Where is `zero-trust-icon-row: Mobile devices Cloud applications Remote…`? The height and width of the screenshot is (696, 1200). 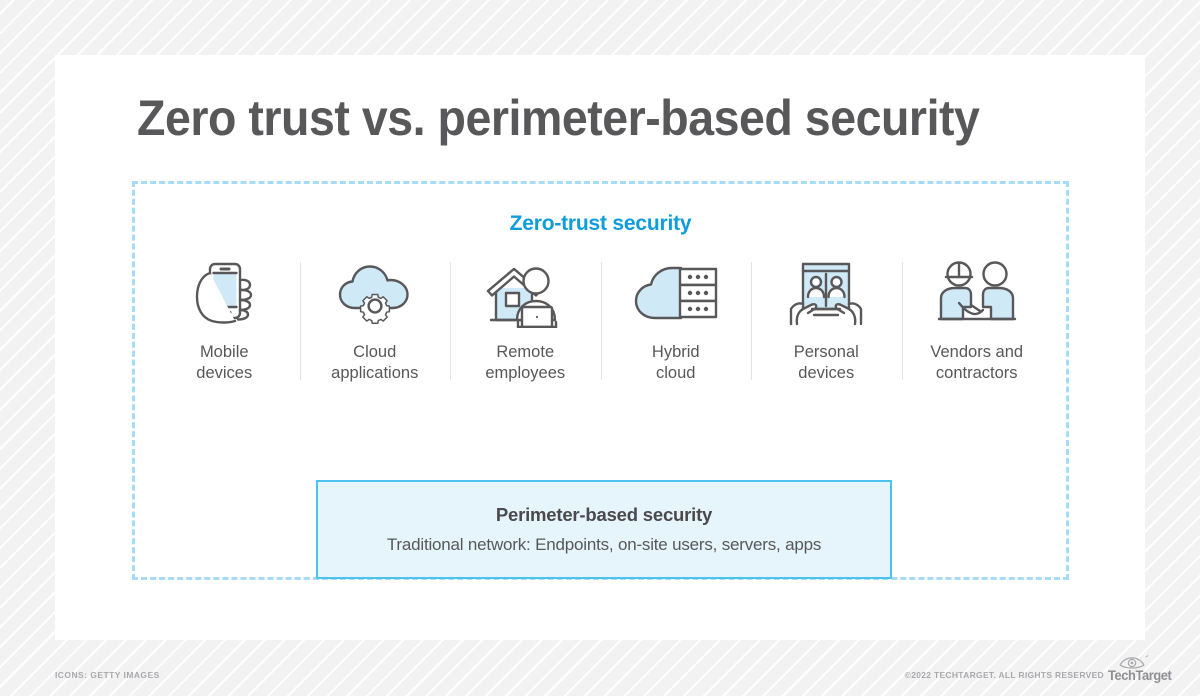
zero-trust-icon-row: Mobile devices Cloud applications Remote… is located at coordinates (600, 322).